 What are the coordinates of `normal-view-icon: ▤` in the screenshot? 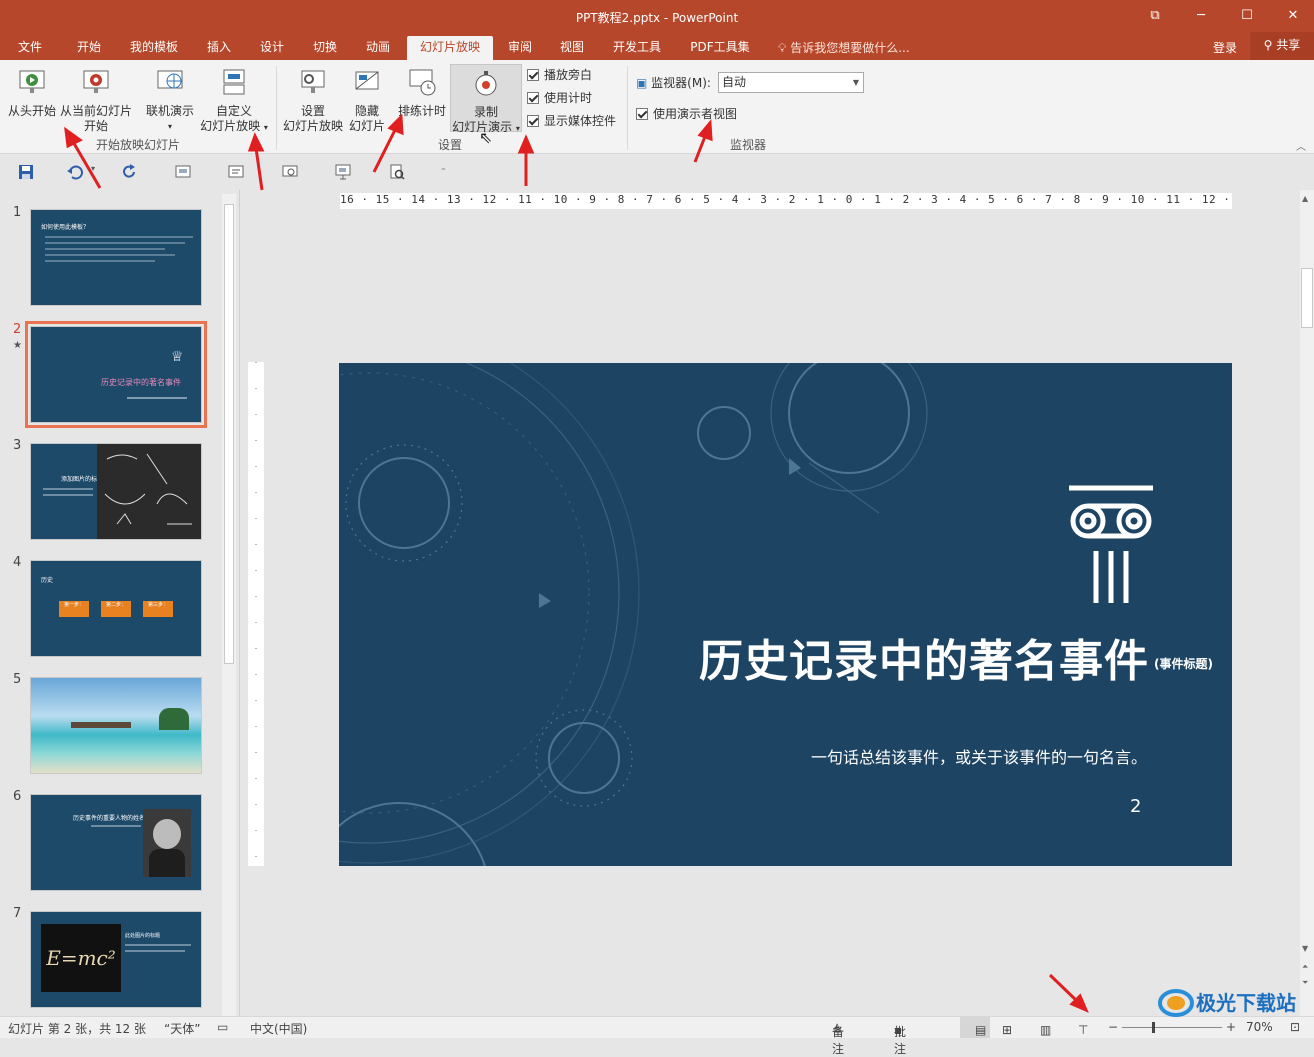 It's located at (981, 1030).